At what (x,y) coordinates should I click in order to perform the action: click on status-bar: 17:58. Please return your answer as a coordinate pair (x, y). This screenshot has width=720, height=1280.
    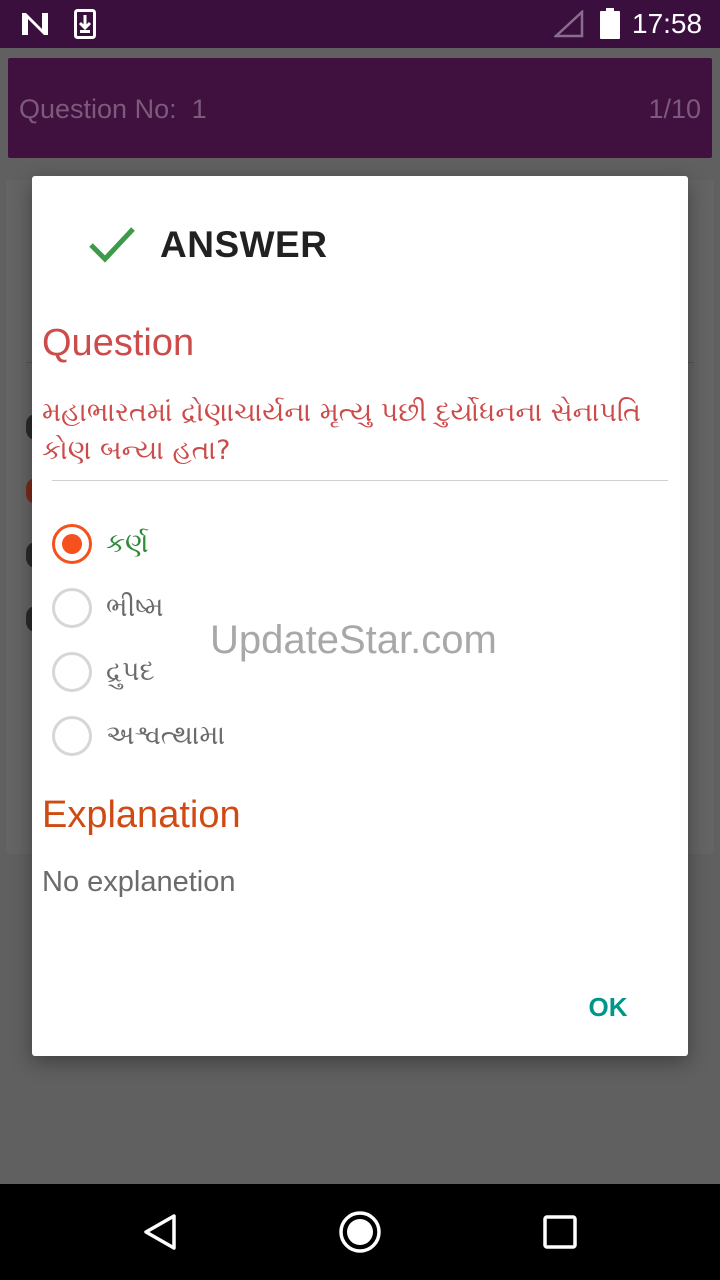
    Looking at the image, I should click on (360, 24).